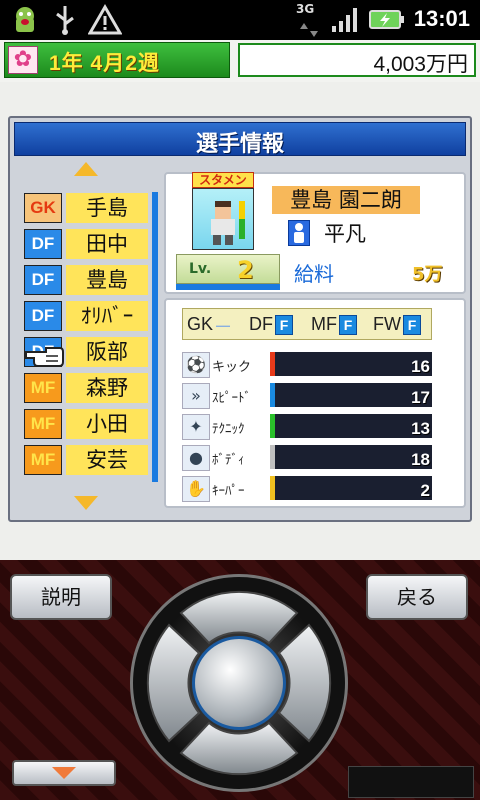 The image size is (480, 800). I want to click on position-aptitude-row: GK — DF F MF F FW F, so click(307, 324).